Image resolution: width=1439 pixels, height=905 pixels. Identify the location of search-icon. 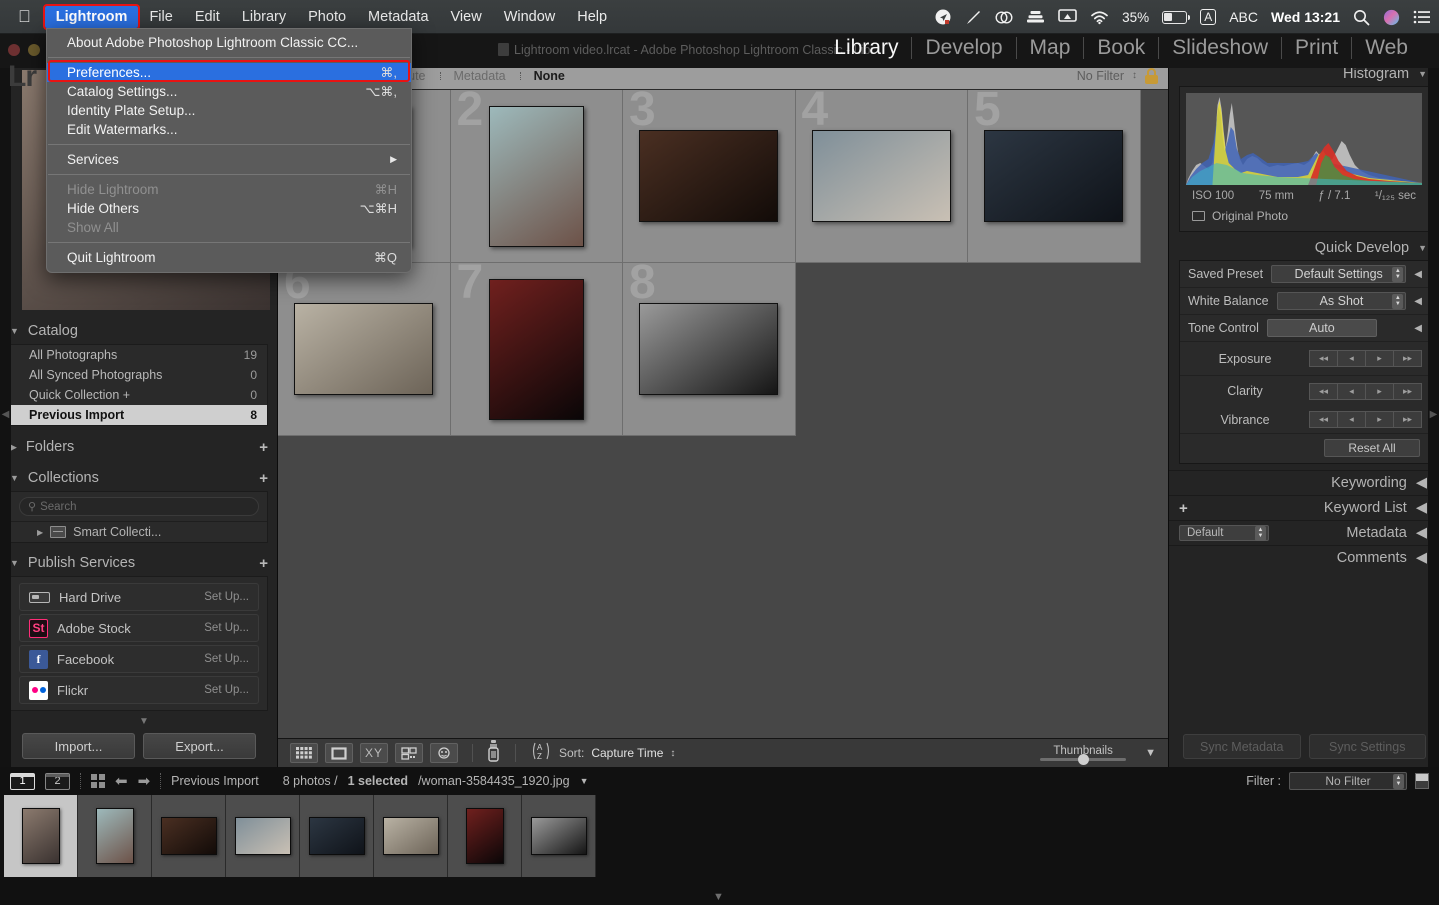
(1361, 17).